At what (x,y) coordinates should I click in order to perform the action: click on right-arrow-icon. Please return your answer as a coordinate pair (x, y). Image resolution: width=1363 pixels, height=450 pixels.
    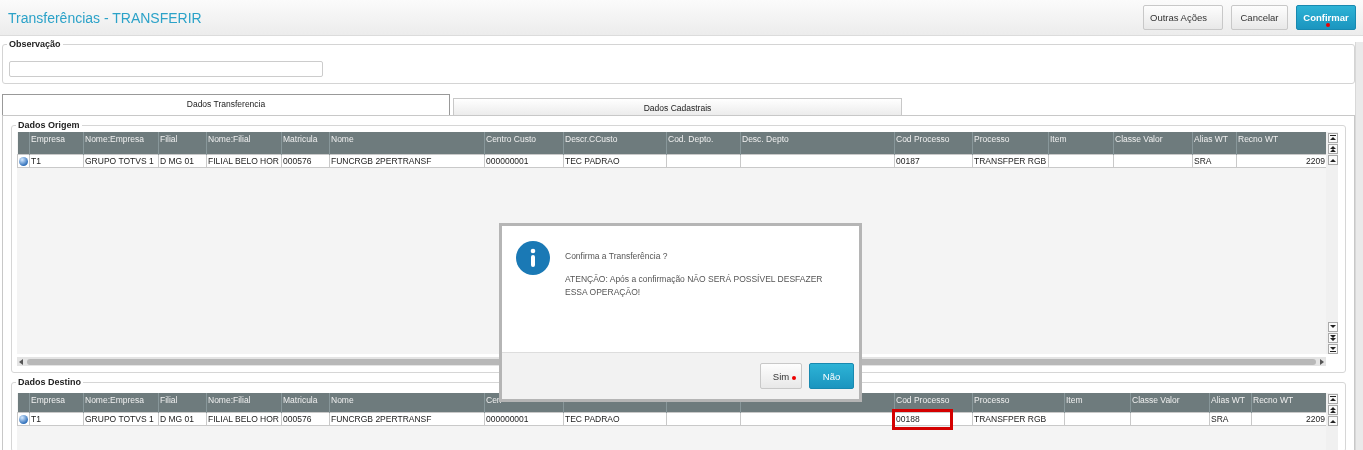
    Looking at the image, I should click on (1322, 361).